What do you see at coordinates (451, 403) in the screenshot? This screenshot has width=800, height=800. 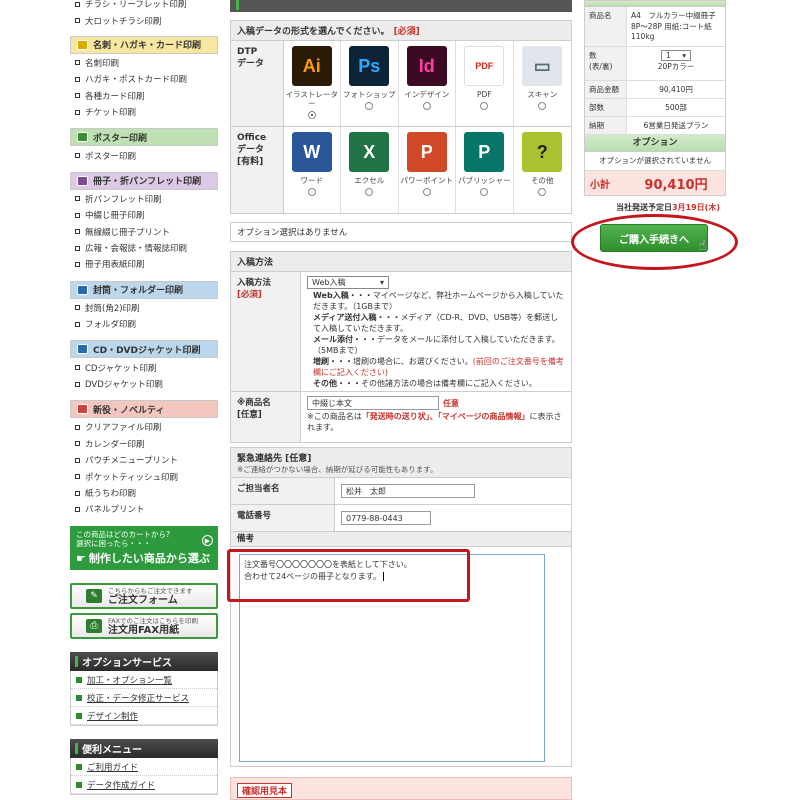 I see `optional-tag: 任意` at bounding box center [451, 403].